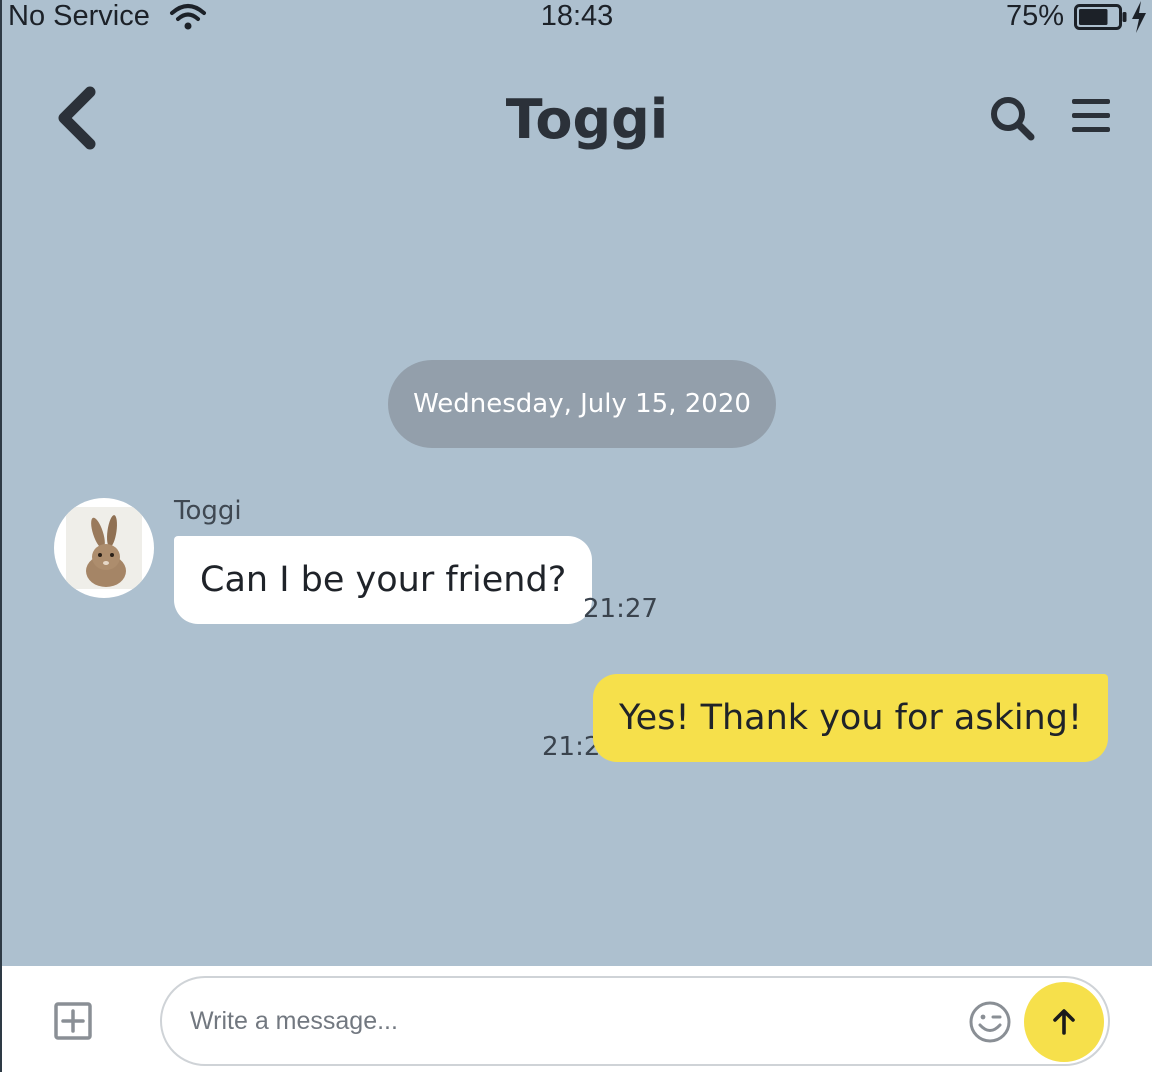 This screenshot has height=1072, width=1152. I want to click on emoji-icon, so click(990, 1022).